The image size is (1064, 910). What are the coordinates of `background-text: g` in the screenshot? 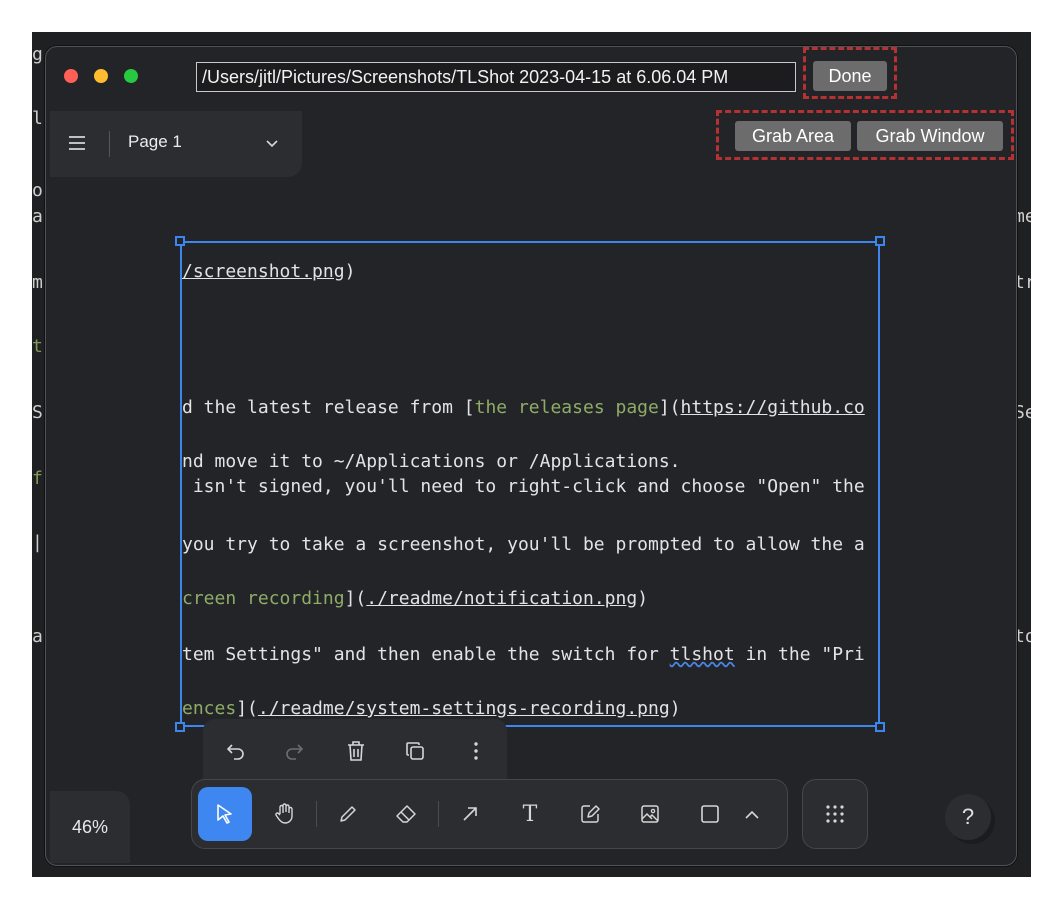 It's located at (37, 54).